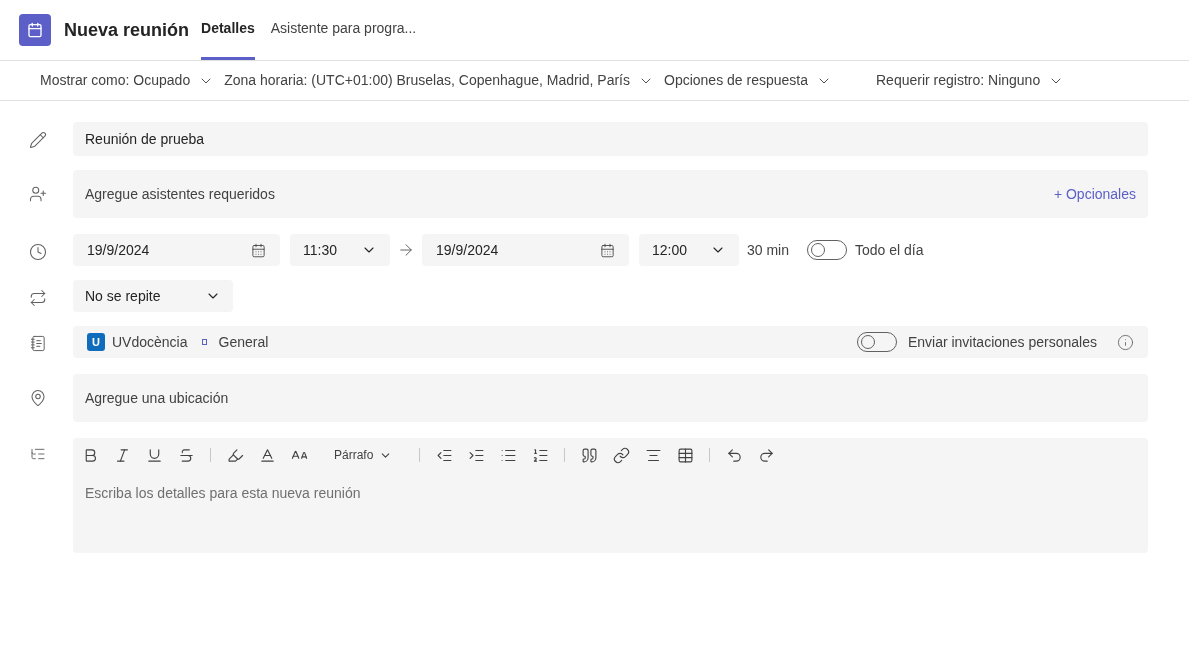 The image size is (1189, 665). What do you see at coordinates (38, 252) in the screenshot?
I see `clock-icon` at bounding box center [38, 252].